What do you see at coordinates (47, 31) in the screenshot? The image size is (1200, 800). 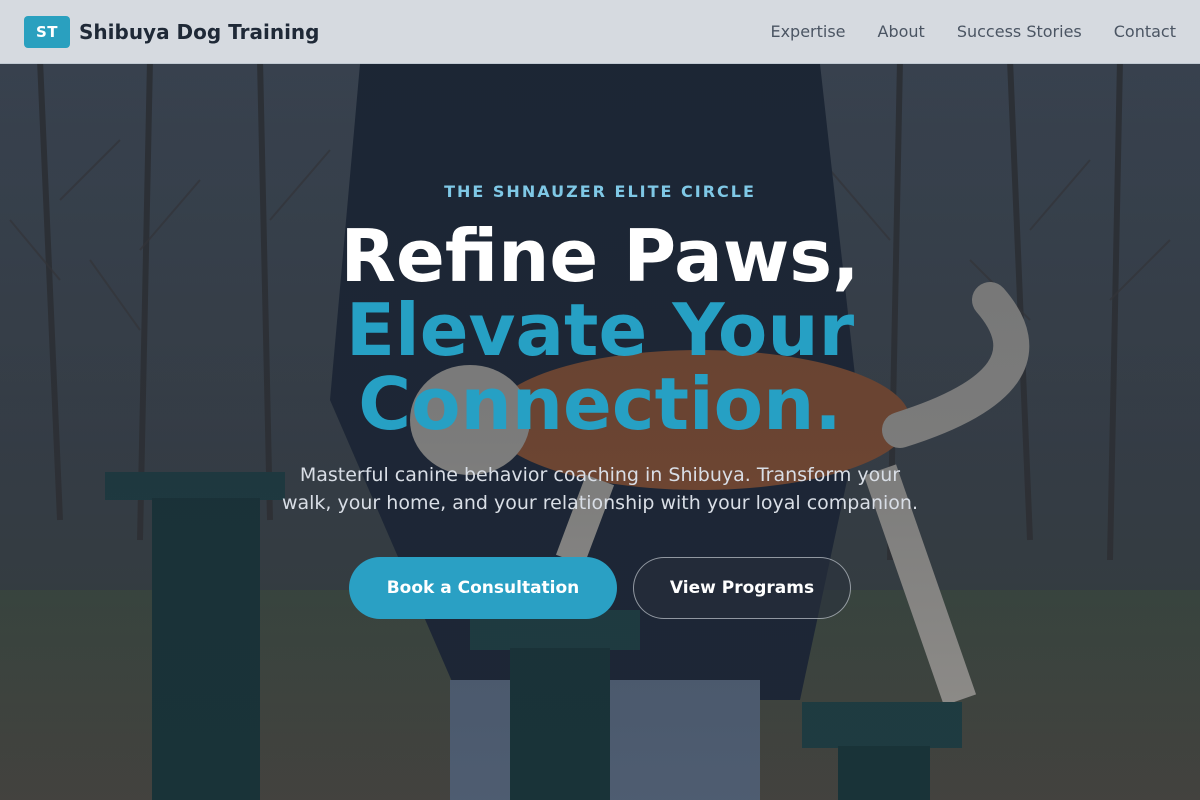 I see `logo-badge: ST` at bounding box center [47, 31].